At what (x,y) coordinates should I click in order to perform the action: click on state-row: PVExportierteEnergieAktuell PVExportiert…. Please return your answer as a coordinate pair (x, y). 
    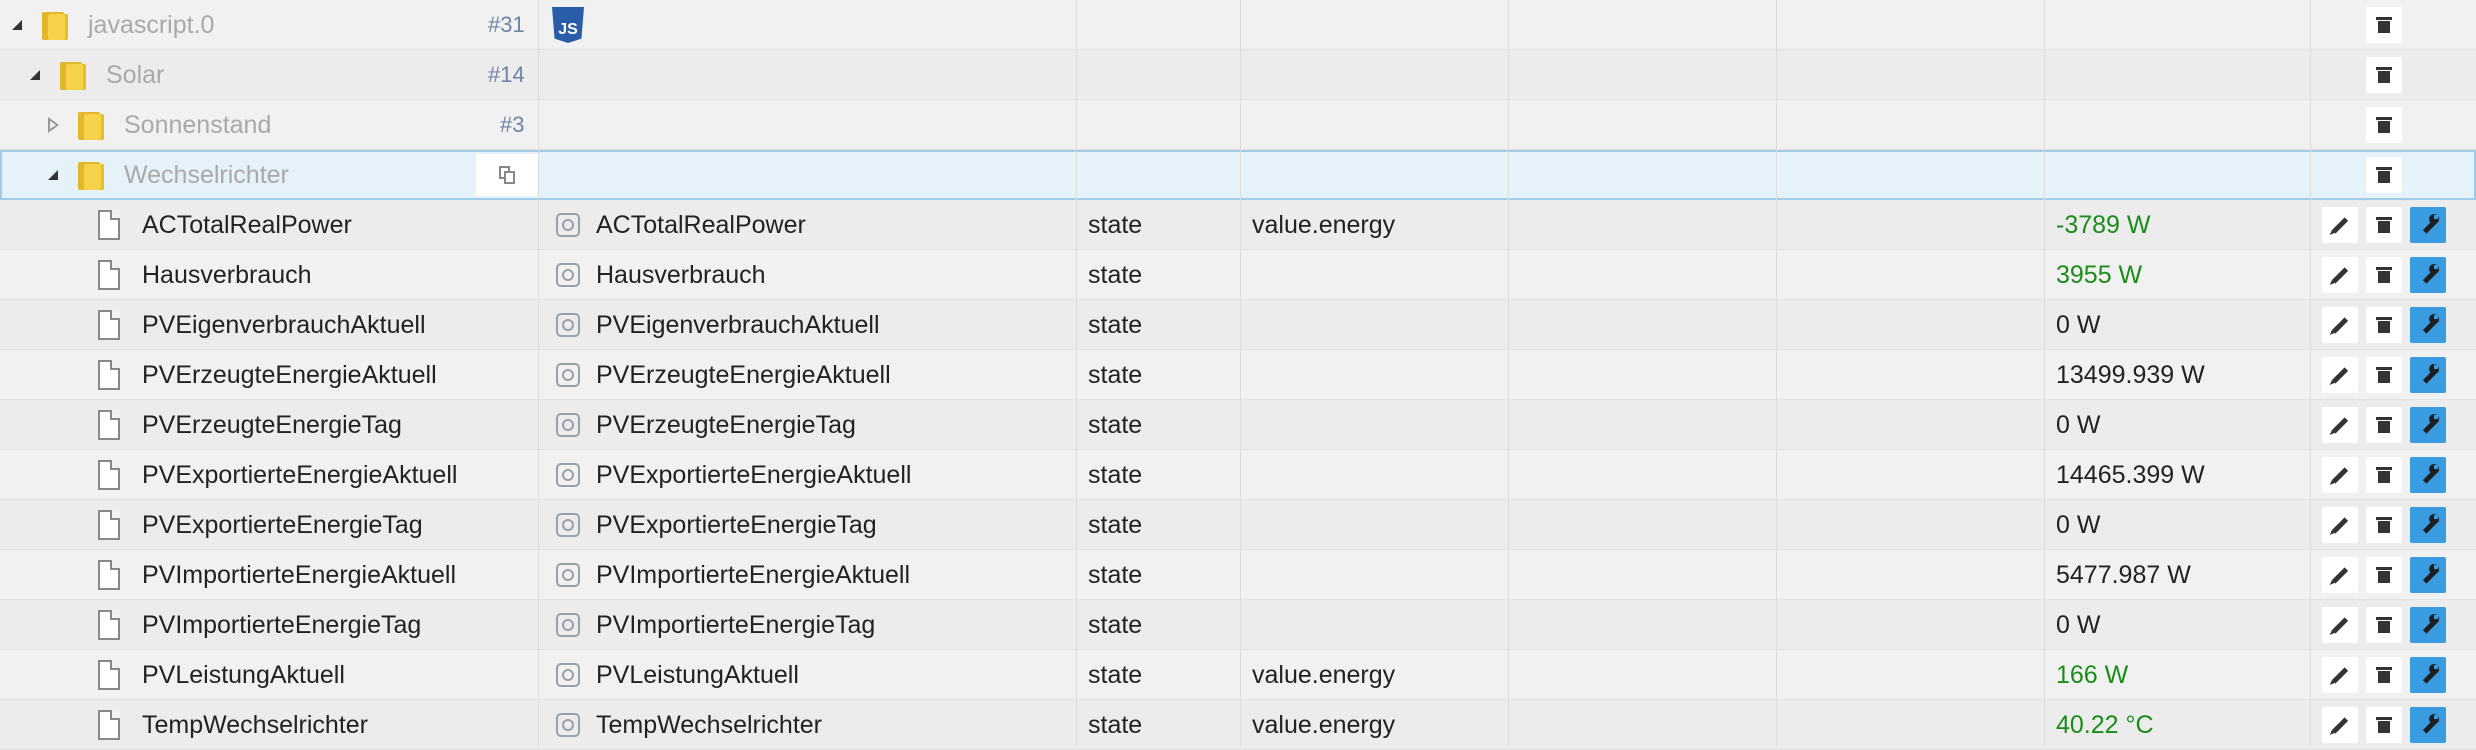
    Looking at the image, I should click on (1238, 475).